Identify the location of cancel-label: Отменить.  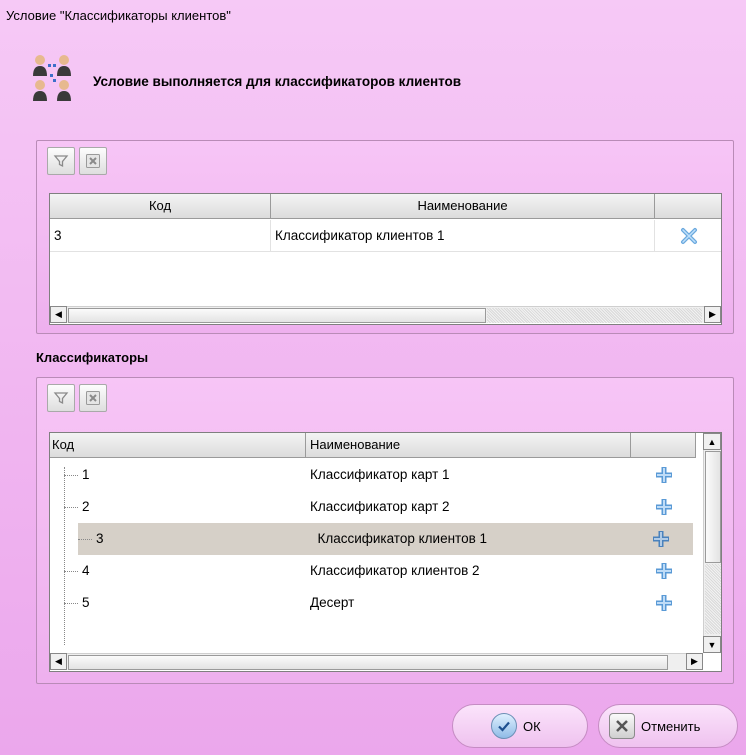
(671, 726).